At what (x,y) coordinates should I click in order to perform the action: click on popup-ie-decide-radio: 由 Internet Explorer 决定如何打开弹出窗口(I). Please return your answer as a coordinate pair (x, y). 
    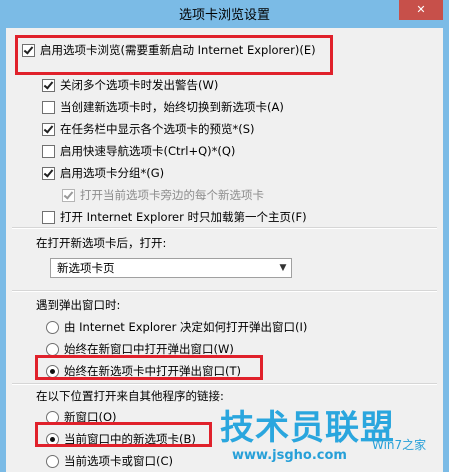
    Looking at the image, I should click on (176, 327).